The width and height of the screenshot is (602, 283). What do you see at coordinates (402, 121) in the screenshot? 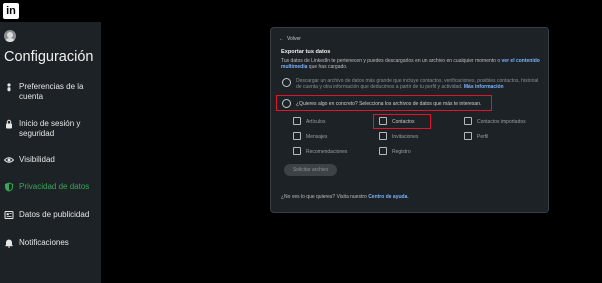
I see `highlight-contactos` at bounding box center [402, 121].